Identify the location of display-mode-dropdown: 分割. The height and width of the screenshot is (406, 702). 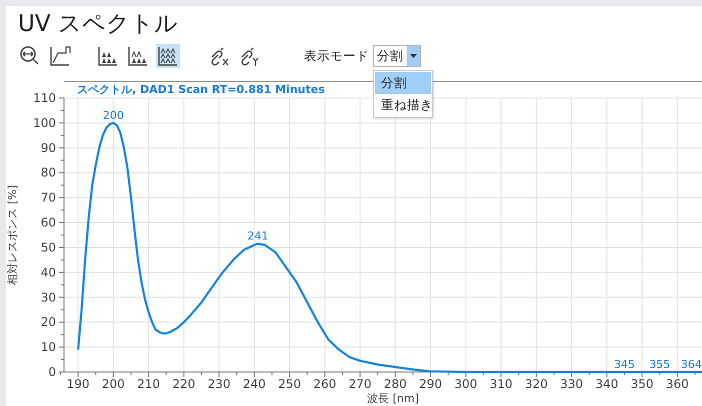
(397, 56).